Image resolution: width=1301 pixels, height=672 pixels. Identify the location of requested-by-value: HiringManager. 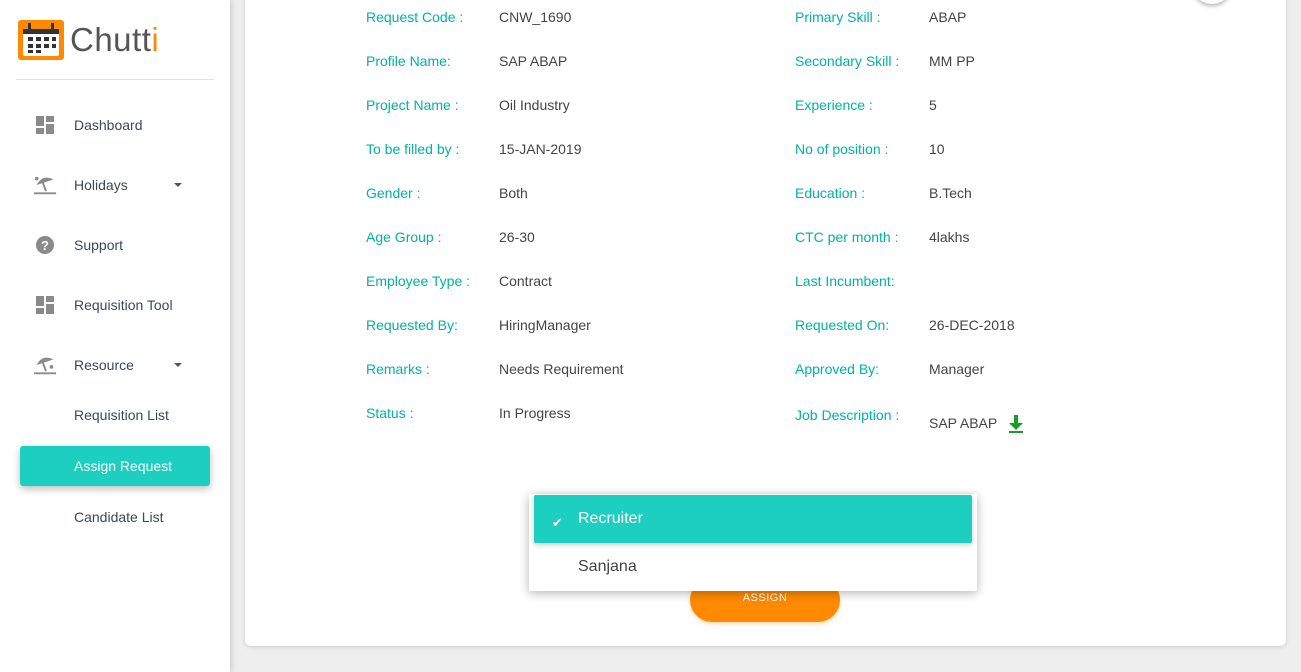
(545, 325).